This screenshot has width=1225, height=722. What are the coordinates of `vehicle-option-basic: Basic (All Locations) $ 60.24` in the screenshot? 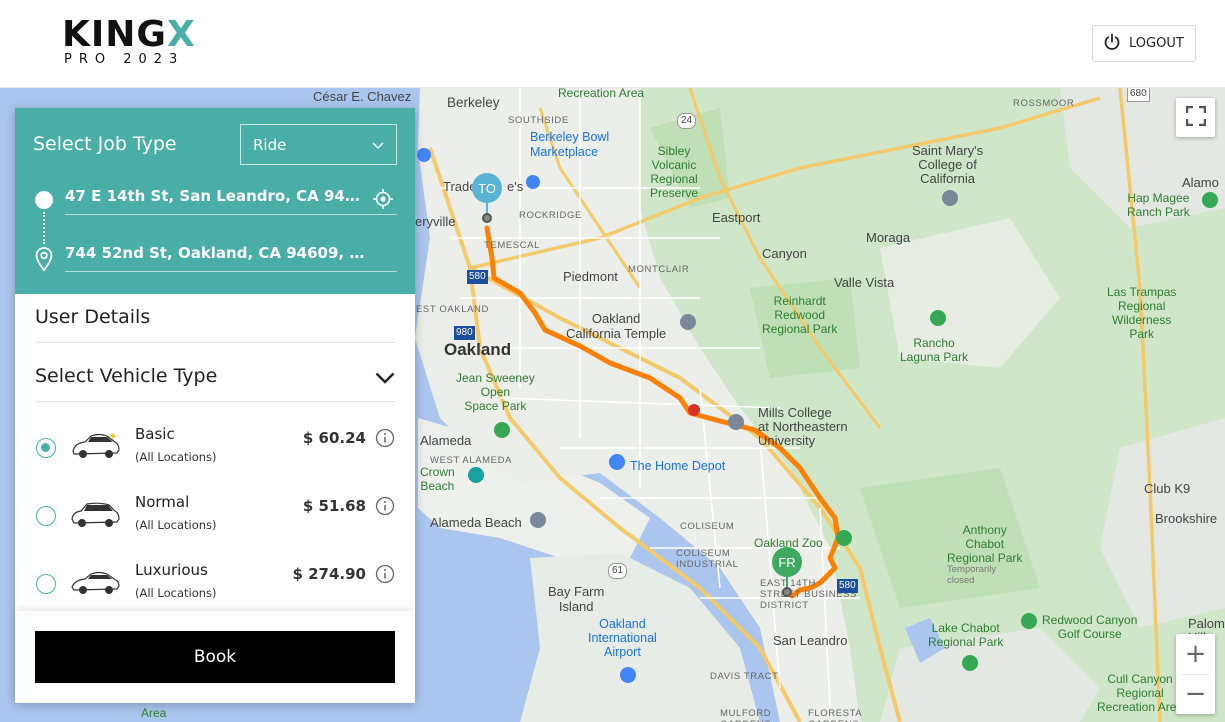 It's located at (215, 447).